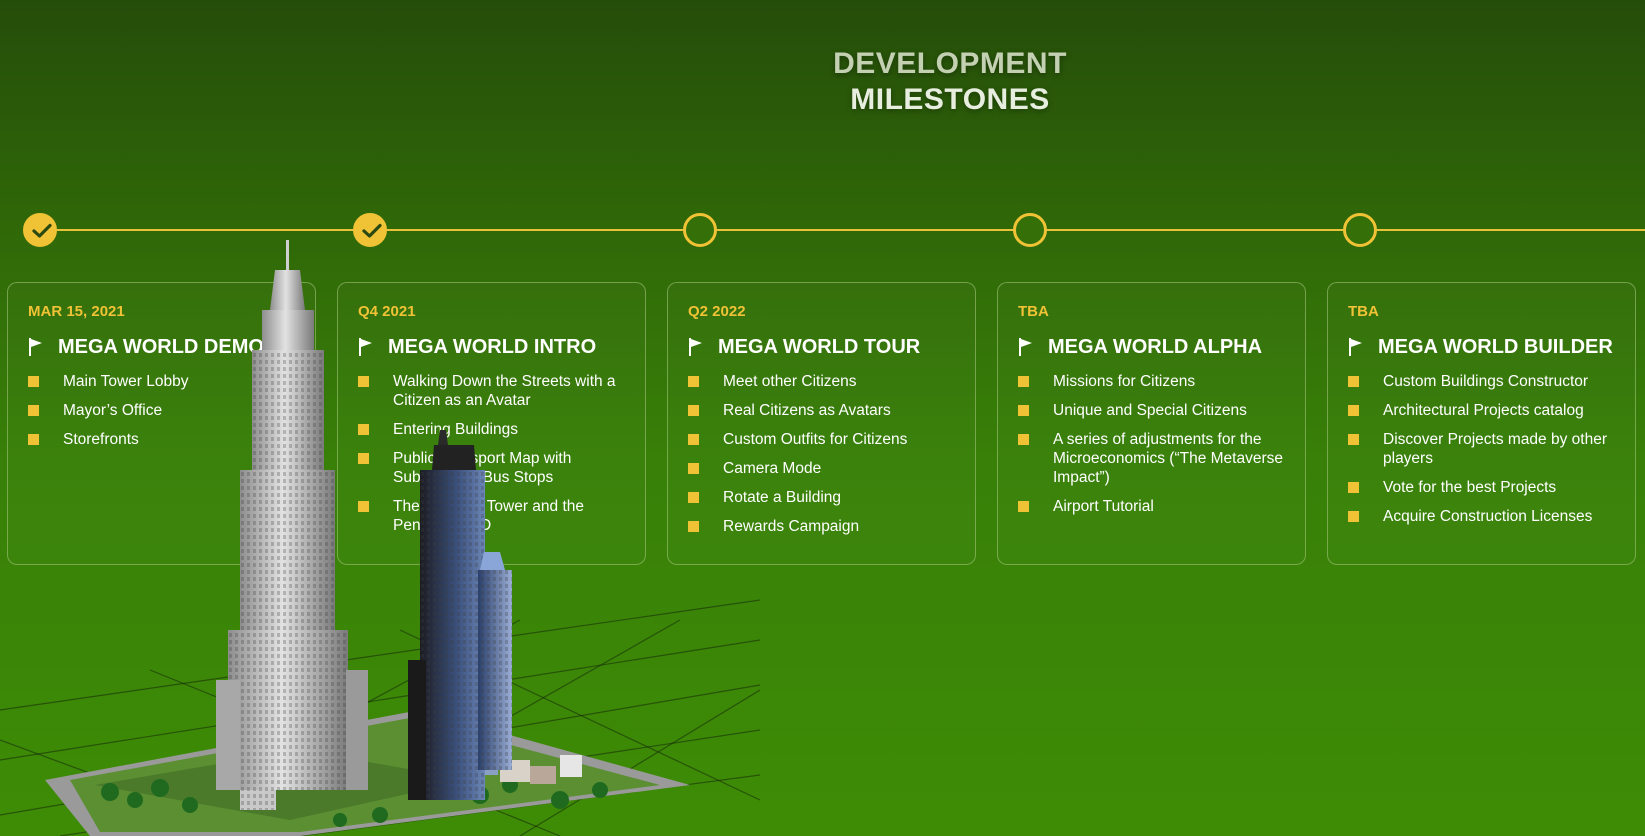 The width and height of the screenshot is (1645, 836). Describe the element at coordinates (815, 439) in the screenshot. I see `list-item-text: Custom Outfits for Citizens` at that location.